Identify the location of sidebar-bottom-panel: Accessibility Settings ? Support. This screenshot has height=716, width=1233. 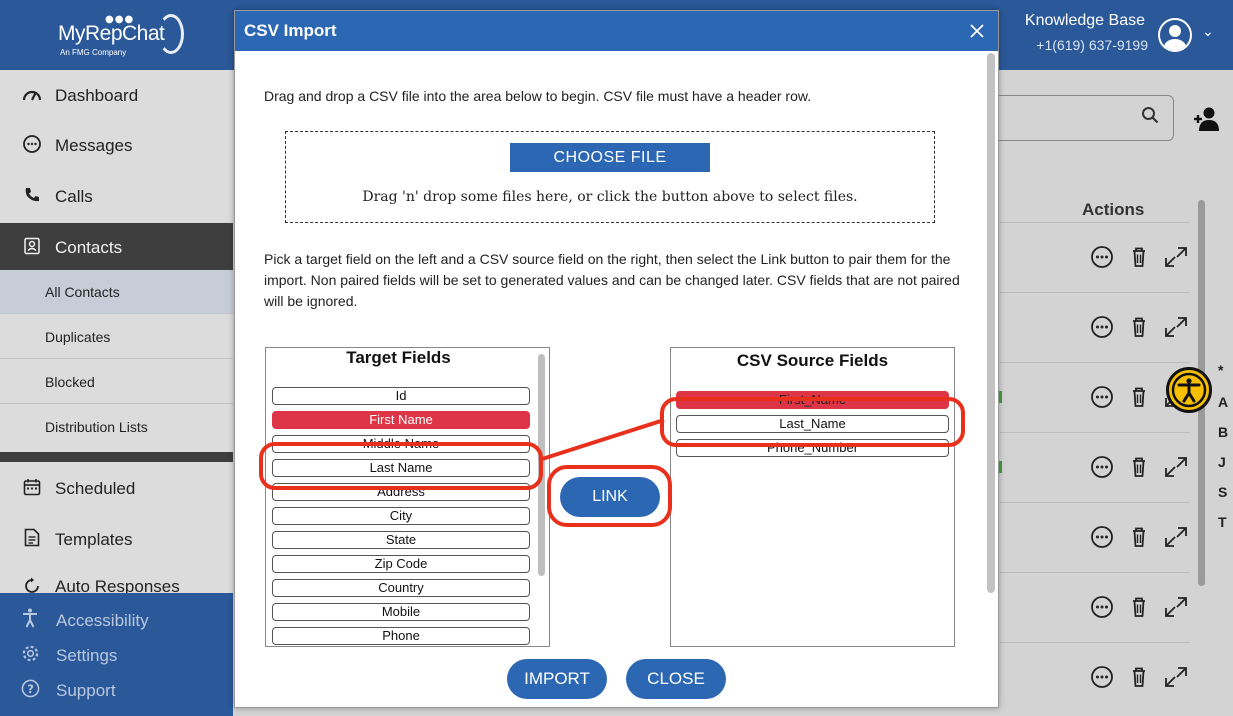
(116, 654).